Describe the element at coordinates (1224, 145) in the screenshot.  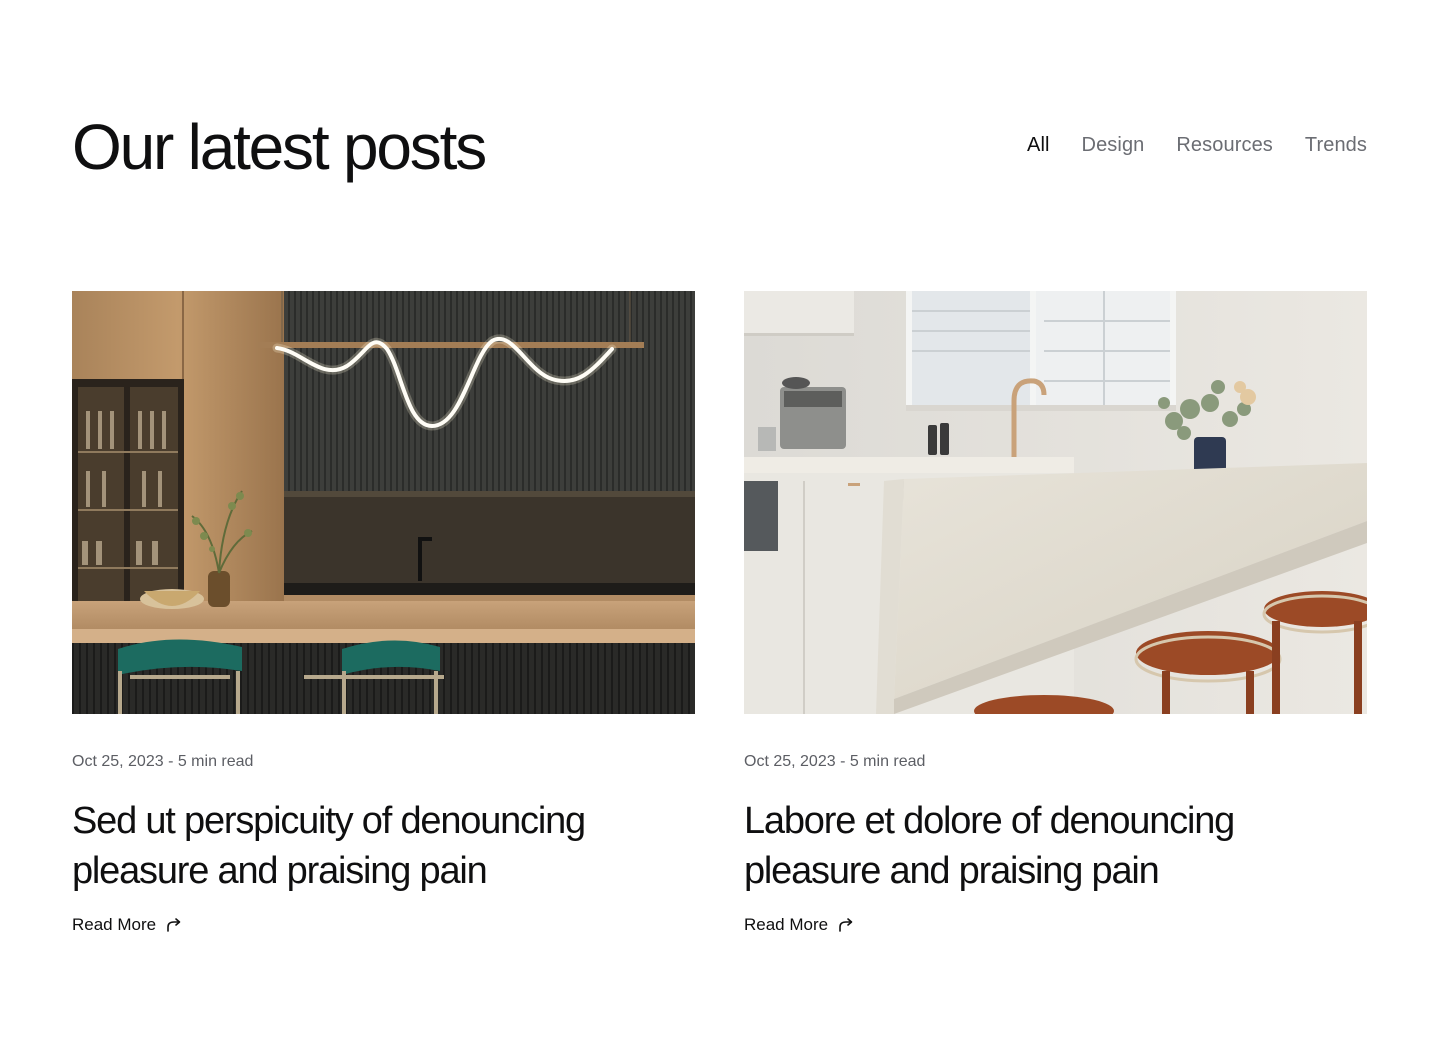
I see `filter-tab-resources: Resources` at that location.